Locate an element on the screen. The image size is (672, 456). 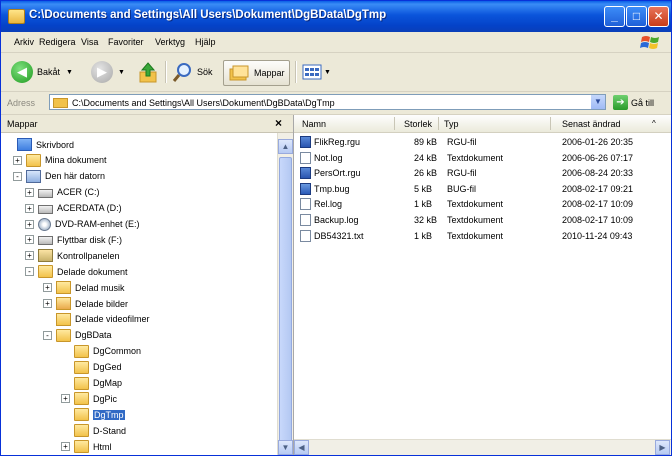
column-modified: Senast ändrad is located at coordinates (591, 124).